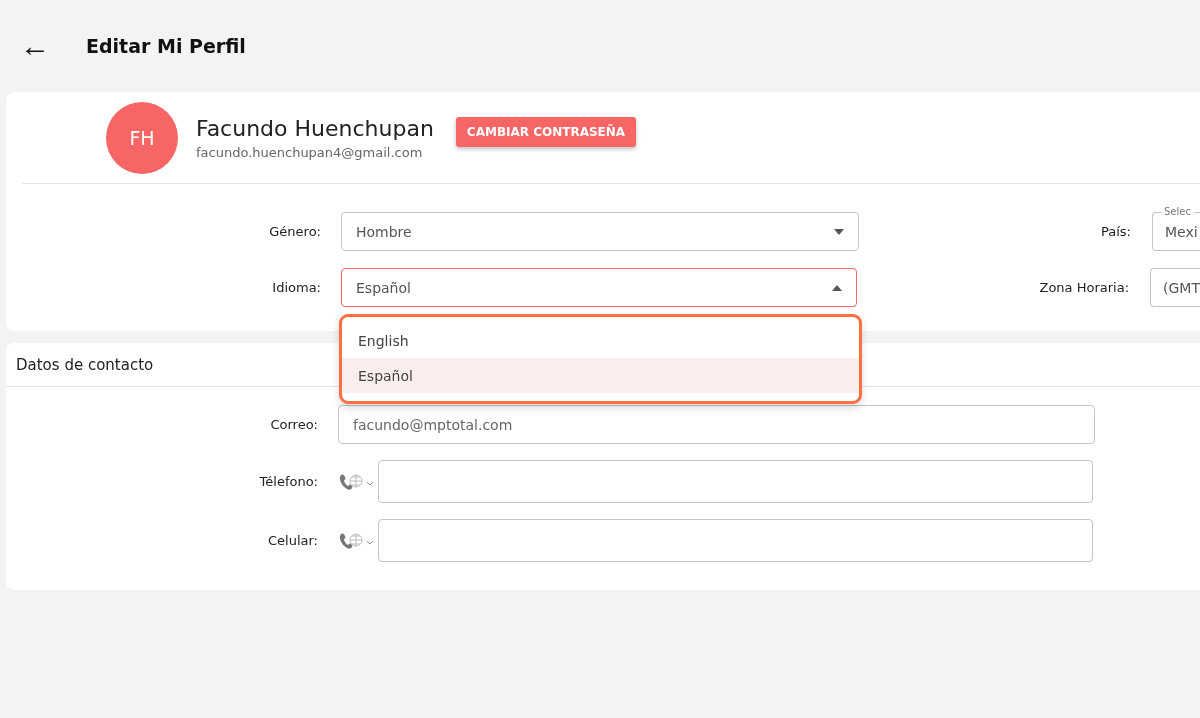  I want to click on user-email: facundo.huenchupan4@gmail.com, so click(310, 152).